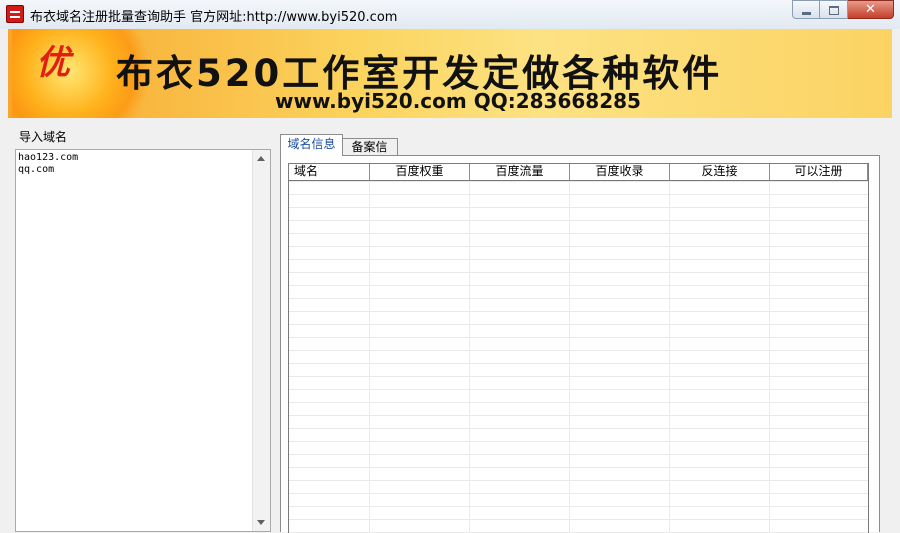 The image size is (900, 533). What do you see at coordinates (520, 172) in the screenshot?
I see `column-header-baidu-traffic: 百度流量` at bounding box center [520, 172].